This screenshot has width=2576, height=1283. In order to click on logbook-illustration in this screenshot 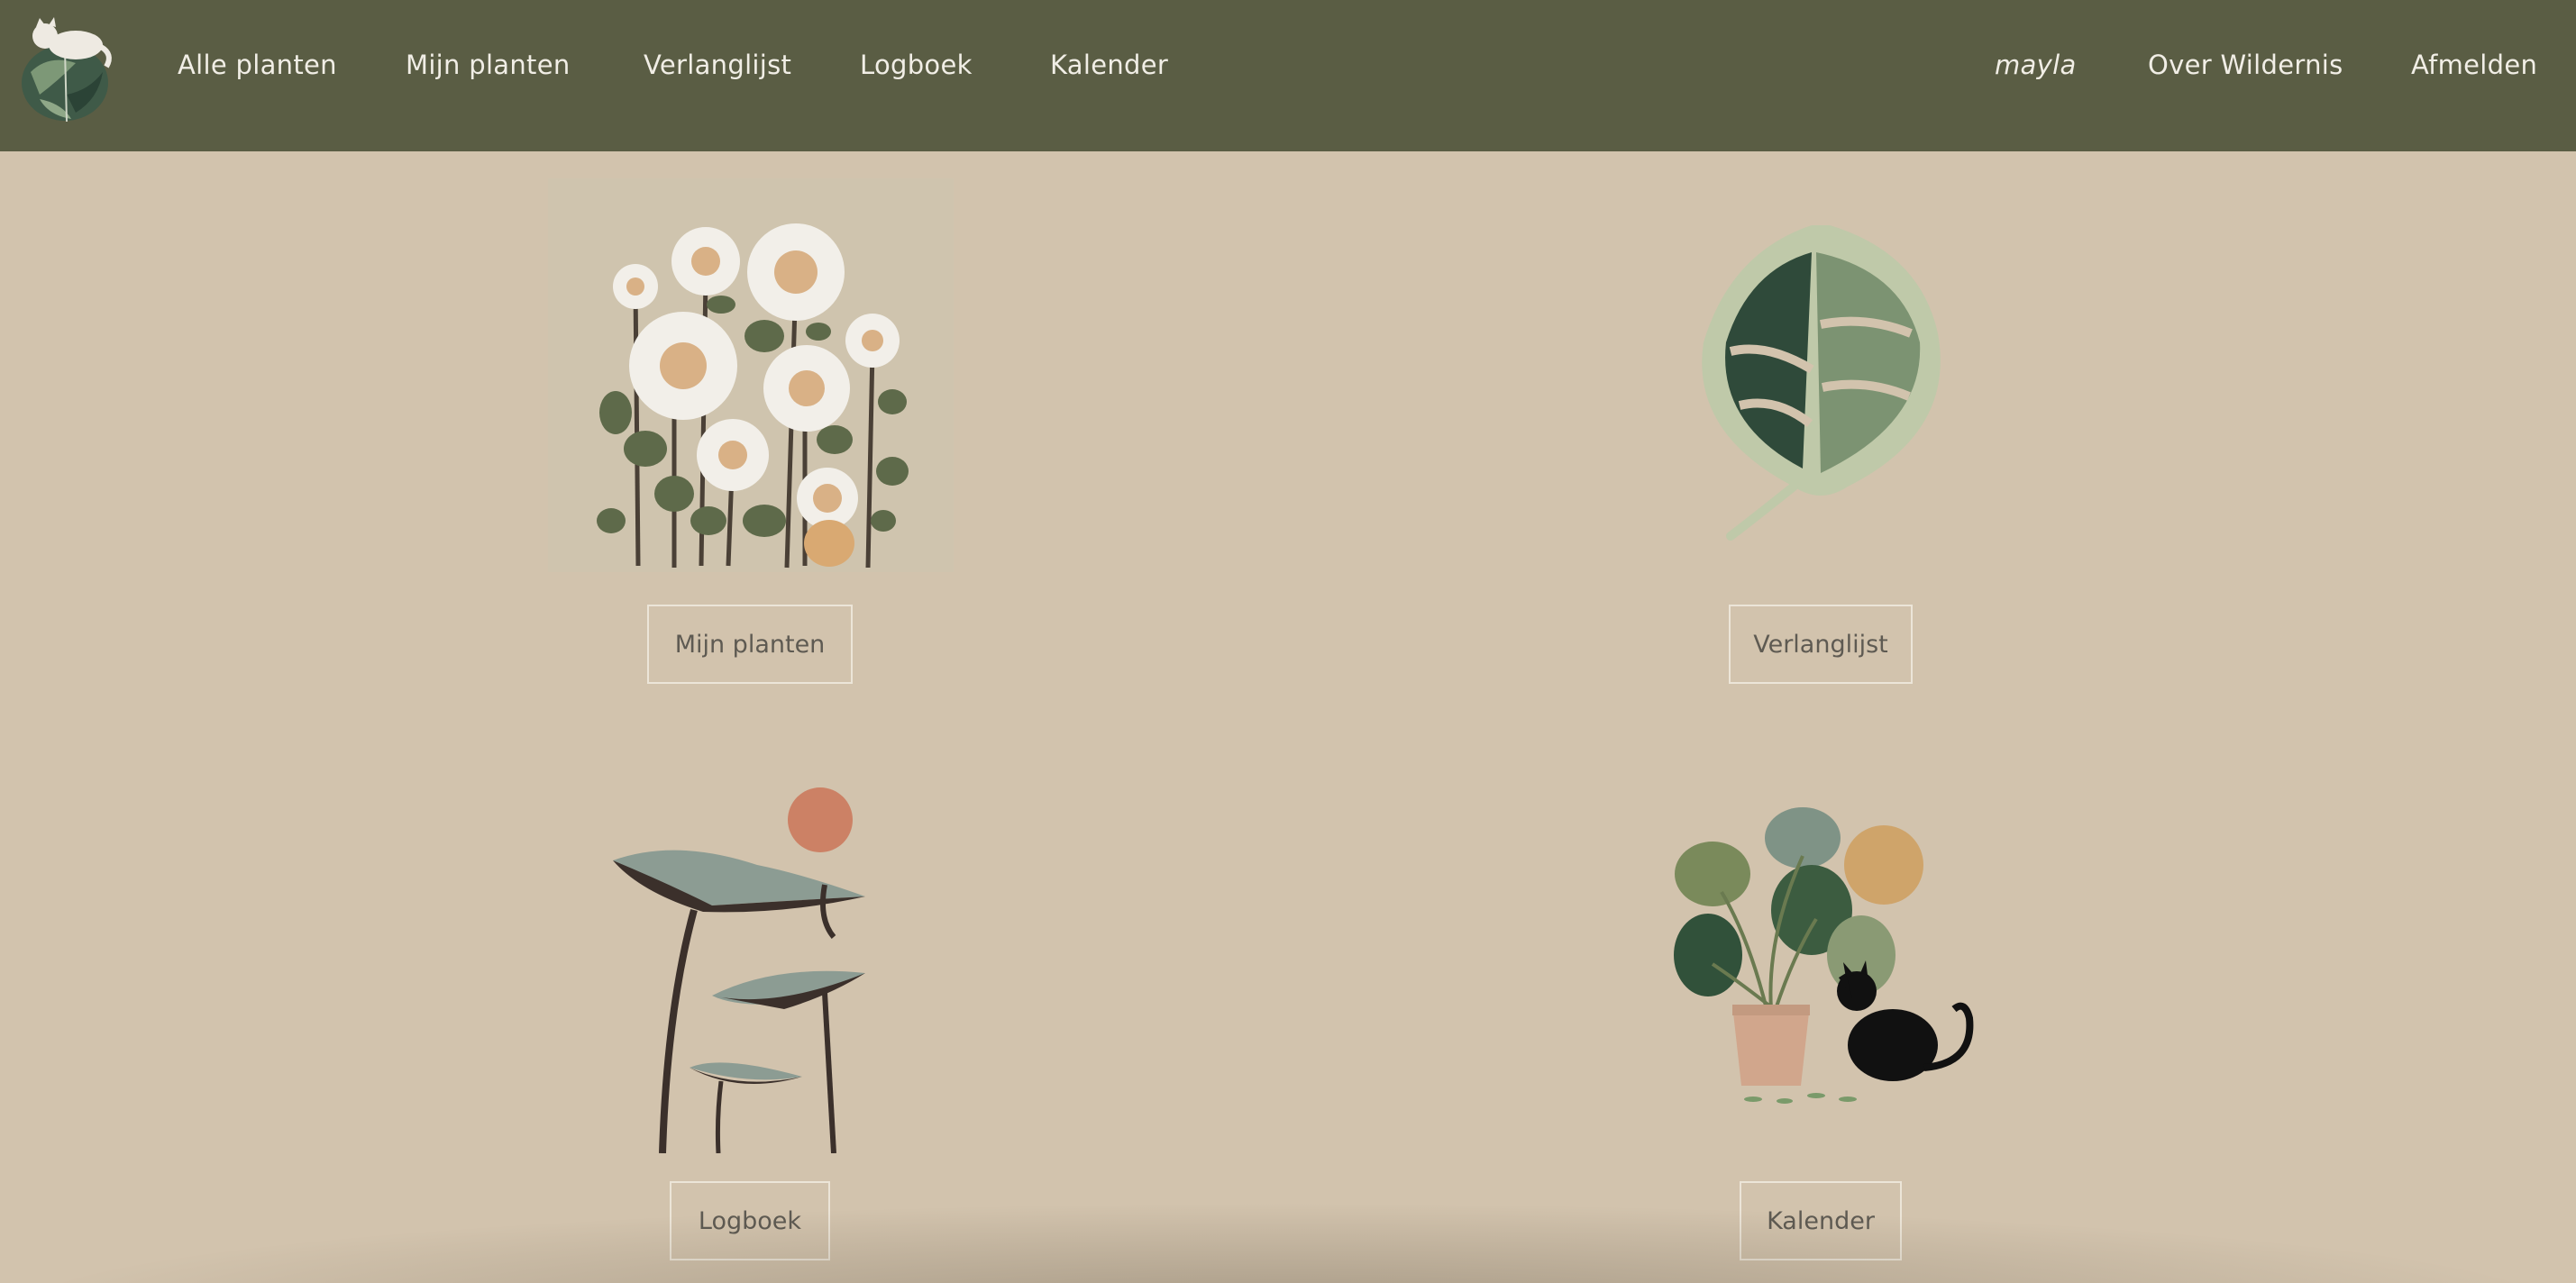, I will do `click(748, 968)`.